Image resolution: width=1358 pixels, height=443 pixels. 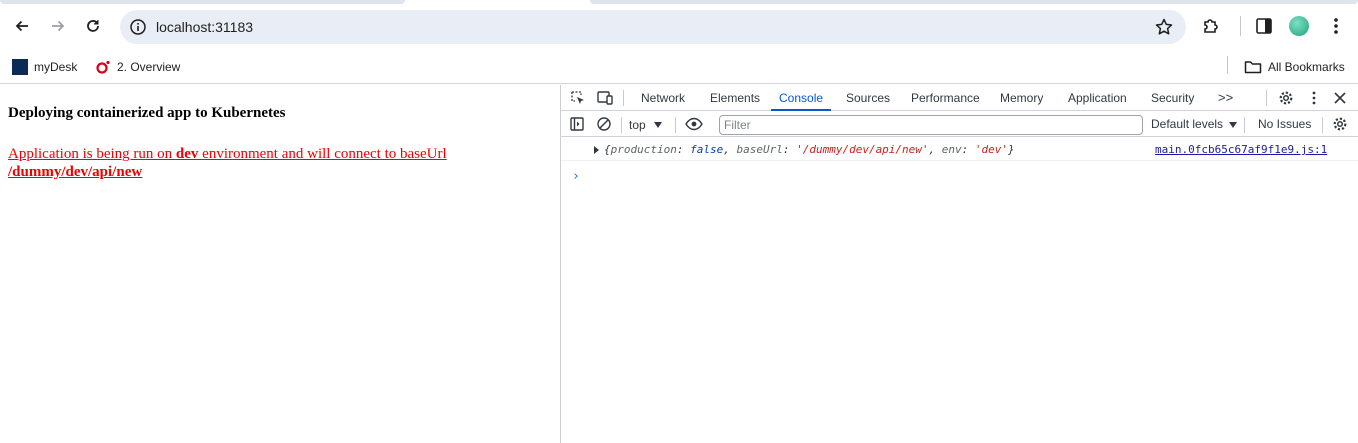 I want to click on log-levels-dropdown: Default levels, so click(x=1194, y=124).